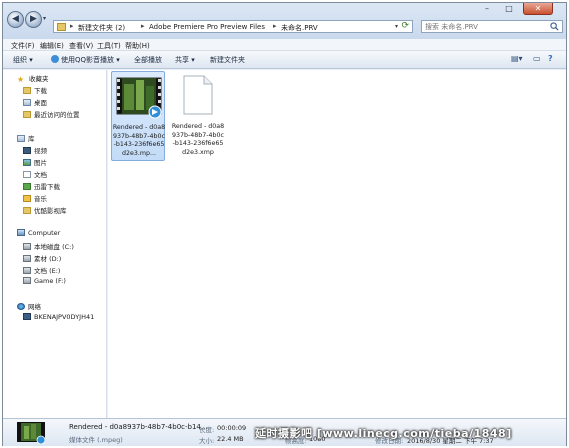  I want to click on nav-network: 网络, so click(29, 306).